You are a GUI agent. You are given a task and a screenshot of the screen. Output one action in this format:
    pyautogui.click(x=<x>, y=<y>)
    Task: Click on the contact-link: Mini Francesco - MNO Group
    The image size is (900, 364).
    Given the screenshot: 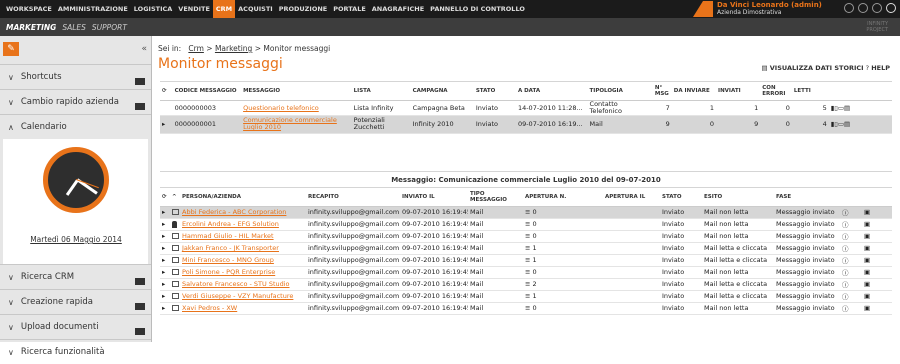 What is the action you would take?
    pyautogui.click(x=228, y=260)
    